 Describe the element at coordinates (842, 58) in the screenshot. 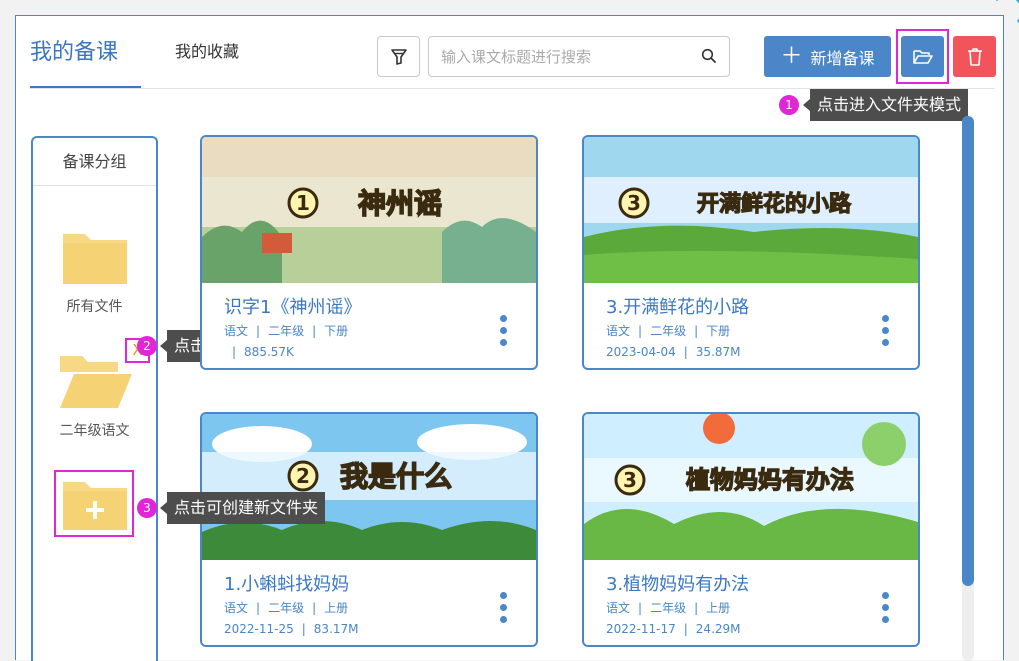

I see `add-lesson-label: 新增备课` at that location.